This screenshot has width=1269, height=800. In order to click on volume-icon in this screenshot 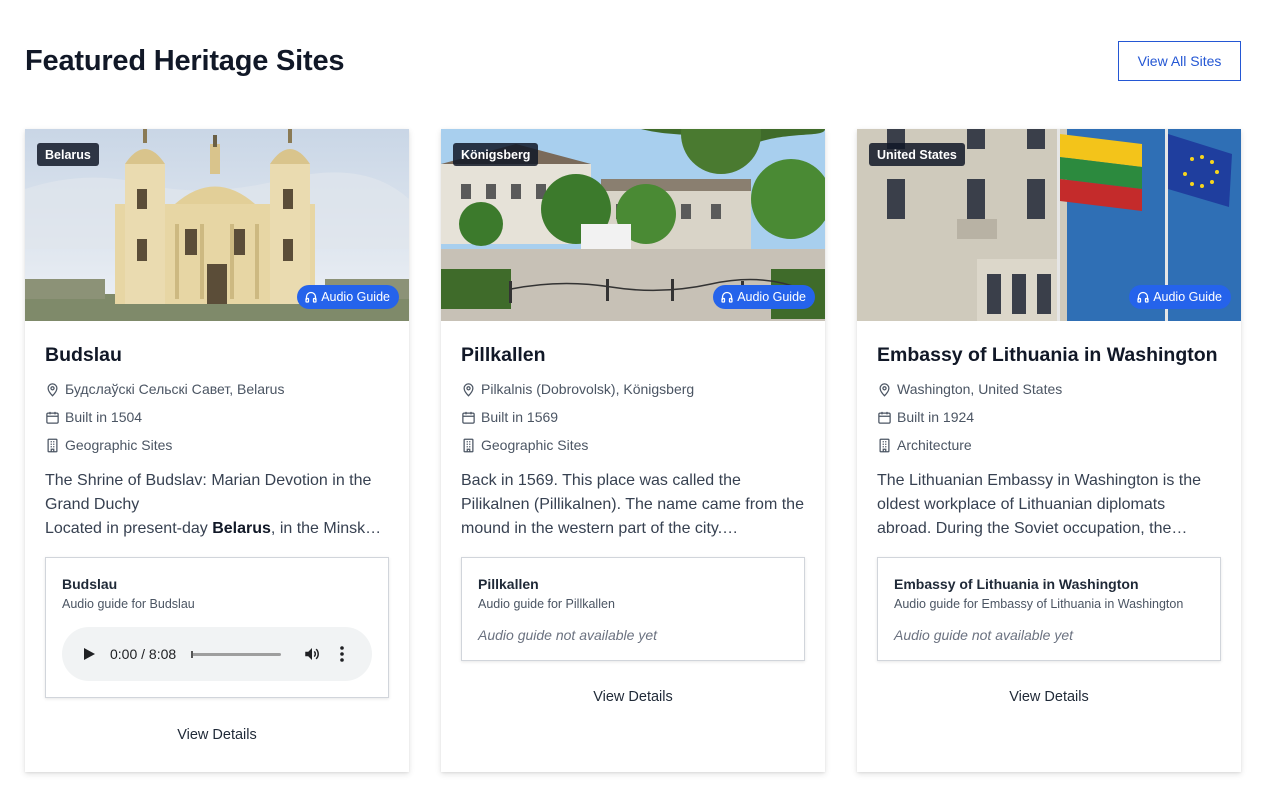, I will do `click(312, 654)`.